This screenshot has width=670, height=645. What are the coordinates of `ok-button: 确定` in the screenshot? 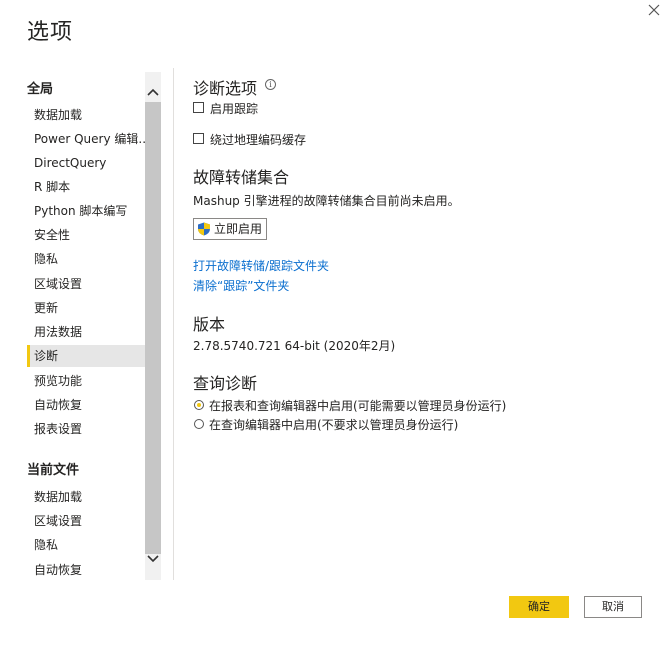 It's located at (539, 607).